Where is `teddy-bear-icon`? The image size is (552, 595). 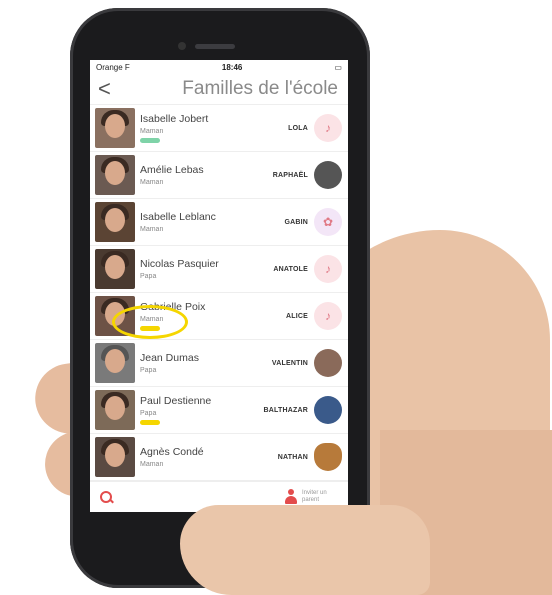 teddy-bear-icon is located at coordinates (328, 457).